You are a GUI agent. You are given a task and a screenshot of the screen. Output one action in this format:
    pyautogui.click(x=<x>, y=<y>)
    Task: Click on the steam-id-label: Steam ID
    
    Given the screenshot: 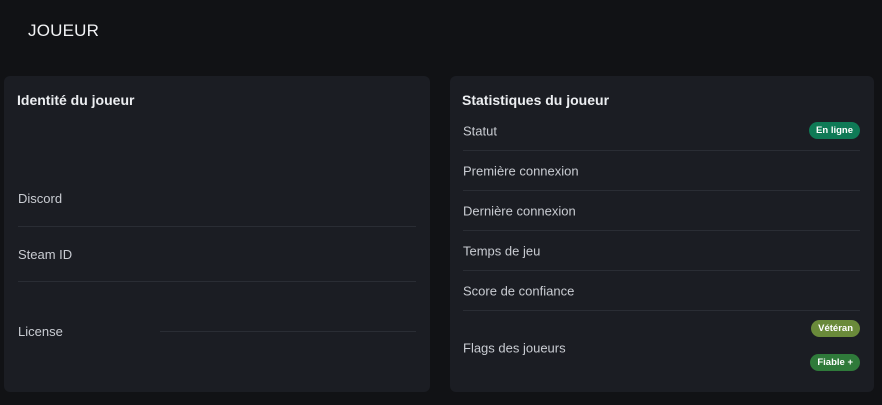 What is the action you would take?
    pyautogui.click(x=45, y=254)
    